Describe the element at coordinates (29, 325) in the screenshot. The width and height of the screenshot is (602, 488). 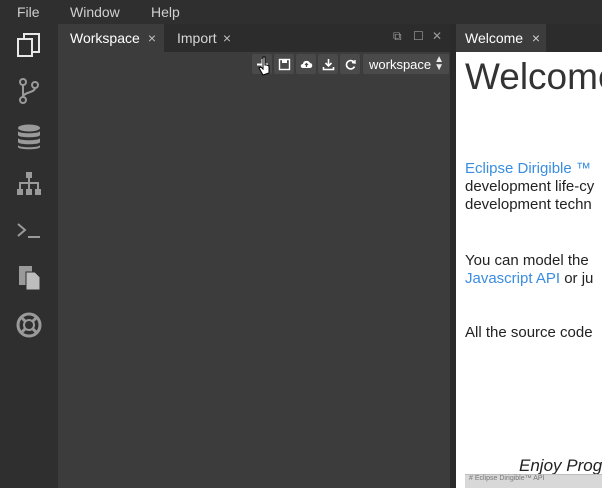
I see `help-lifebuoy-icon` at that location.